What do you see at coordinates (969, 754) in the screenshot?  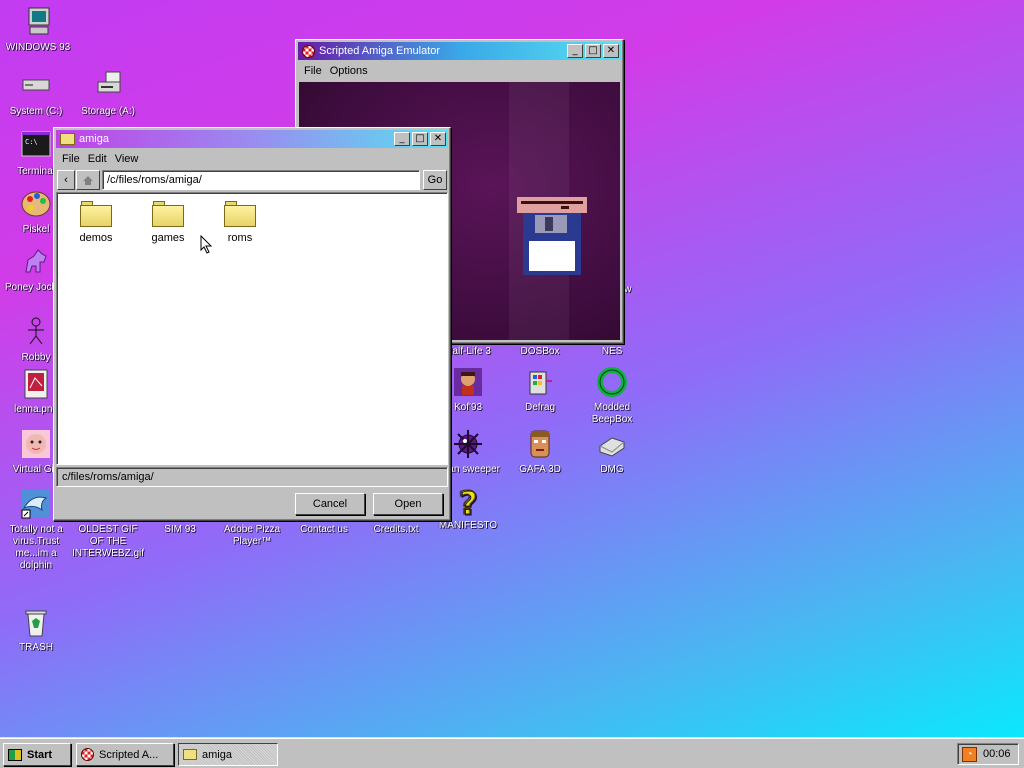 I see `rss-icon: ◔` at bounding box center [969, 754].